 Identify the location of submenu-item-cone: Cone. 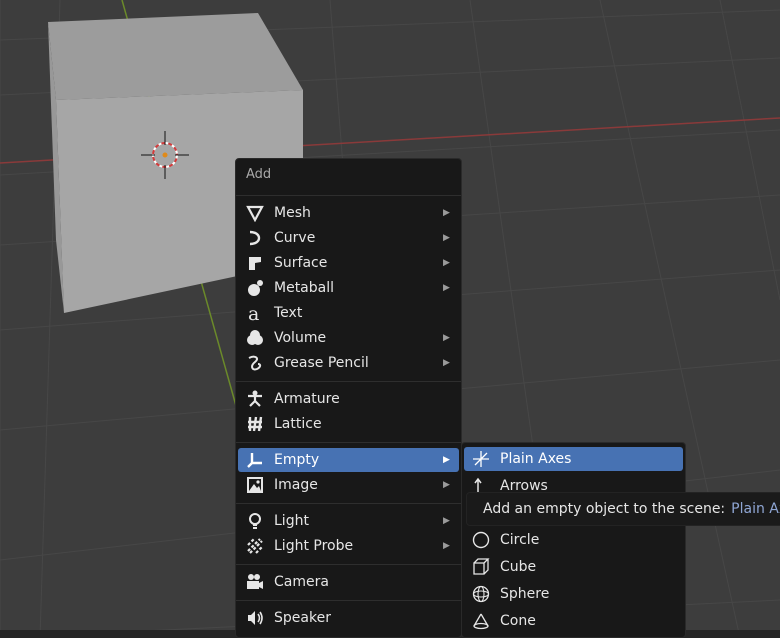
(573, 621).